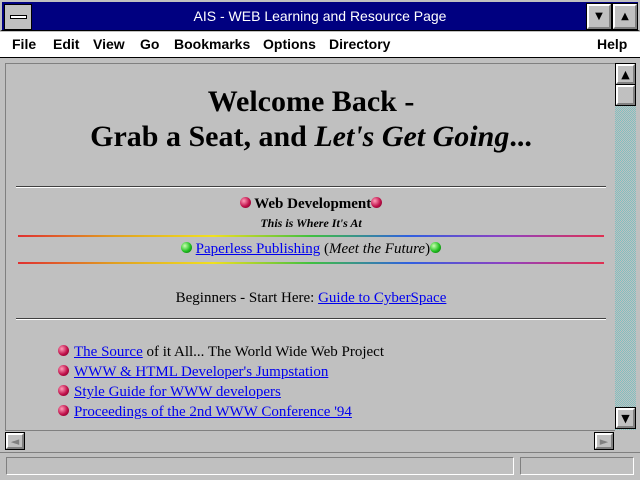 The width and height of the screenshot is (640, 480). I want to click on toolbar-strip, so click(320, 60).